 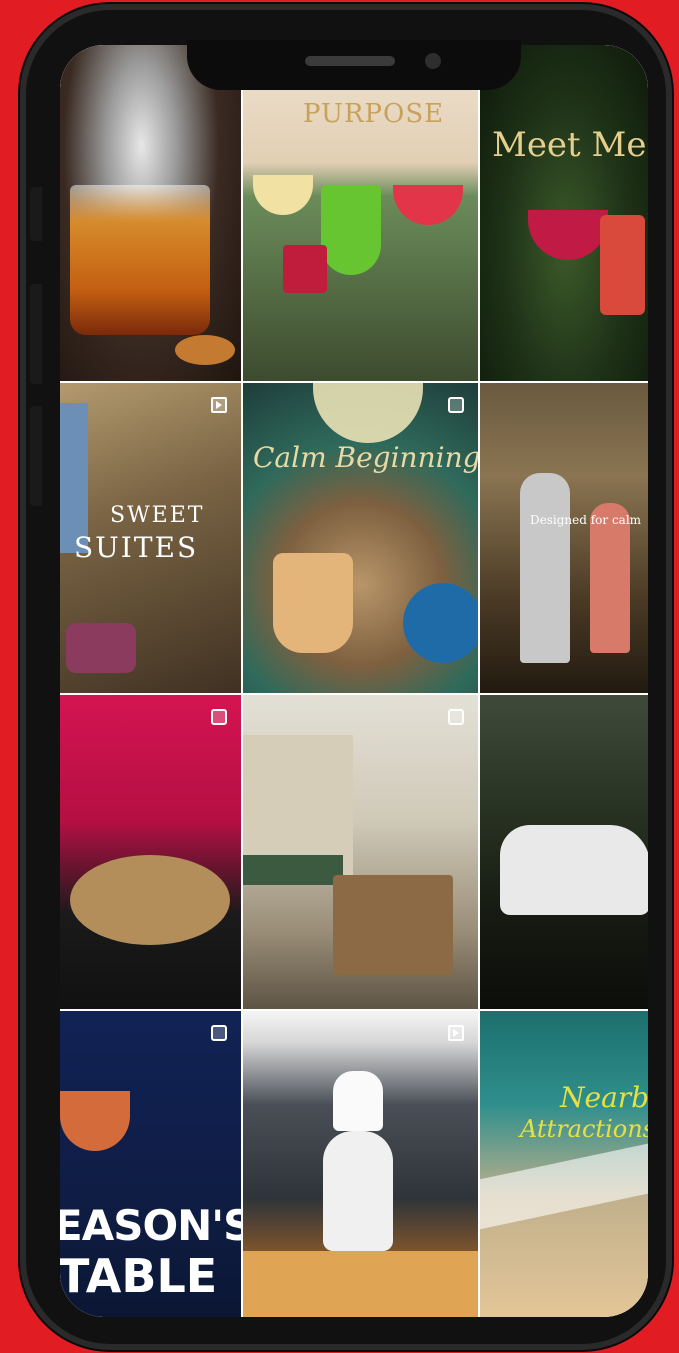 What do you see at coordinates (604, 1097) in the screenshot?
I see `nearby-title-line1: Nearby` at bounding box center [604, 1097].